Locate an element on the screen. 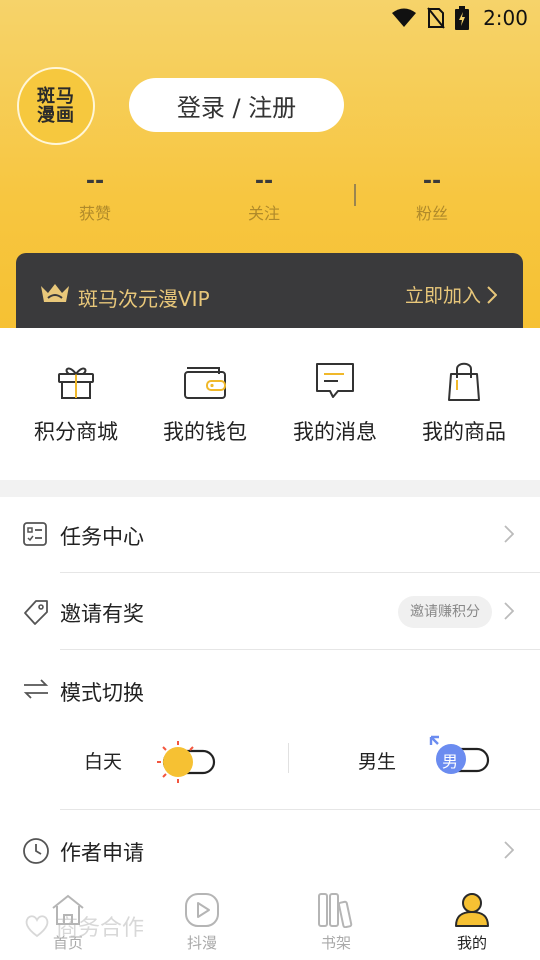 The image size is (540, 960). vip-join-button: 立即加入 is located at coordinates (451, 294).